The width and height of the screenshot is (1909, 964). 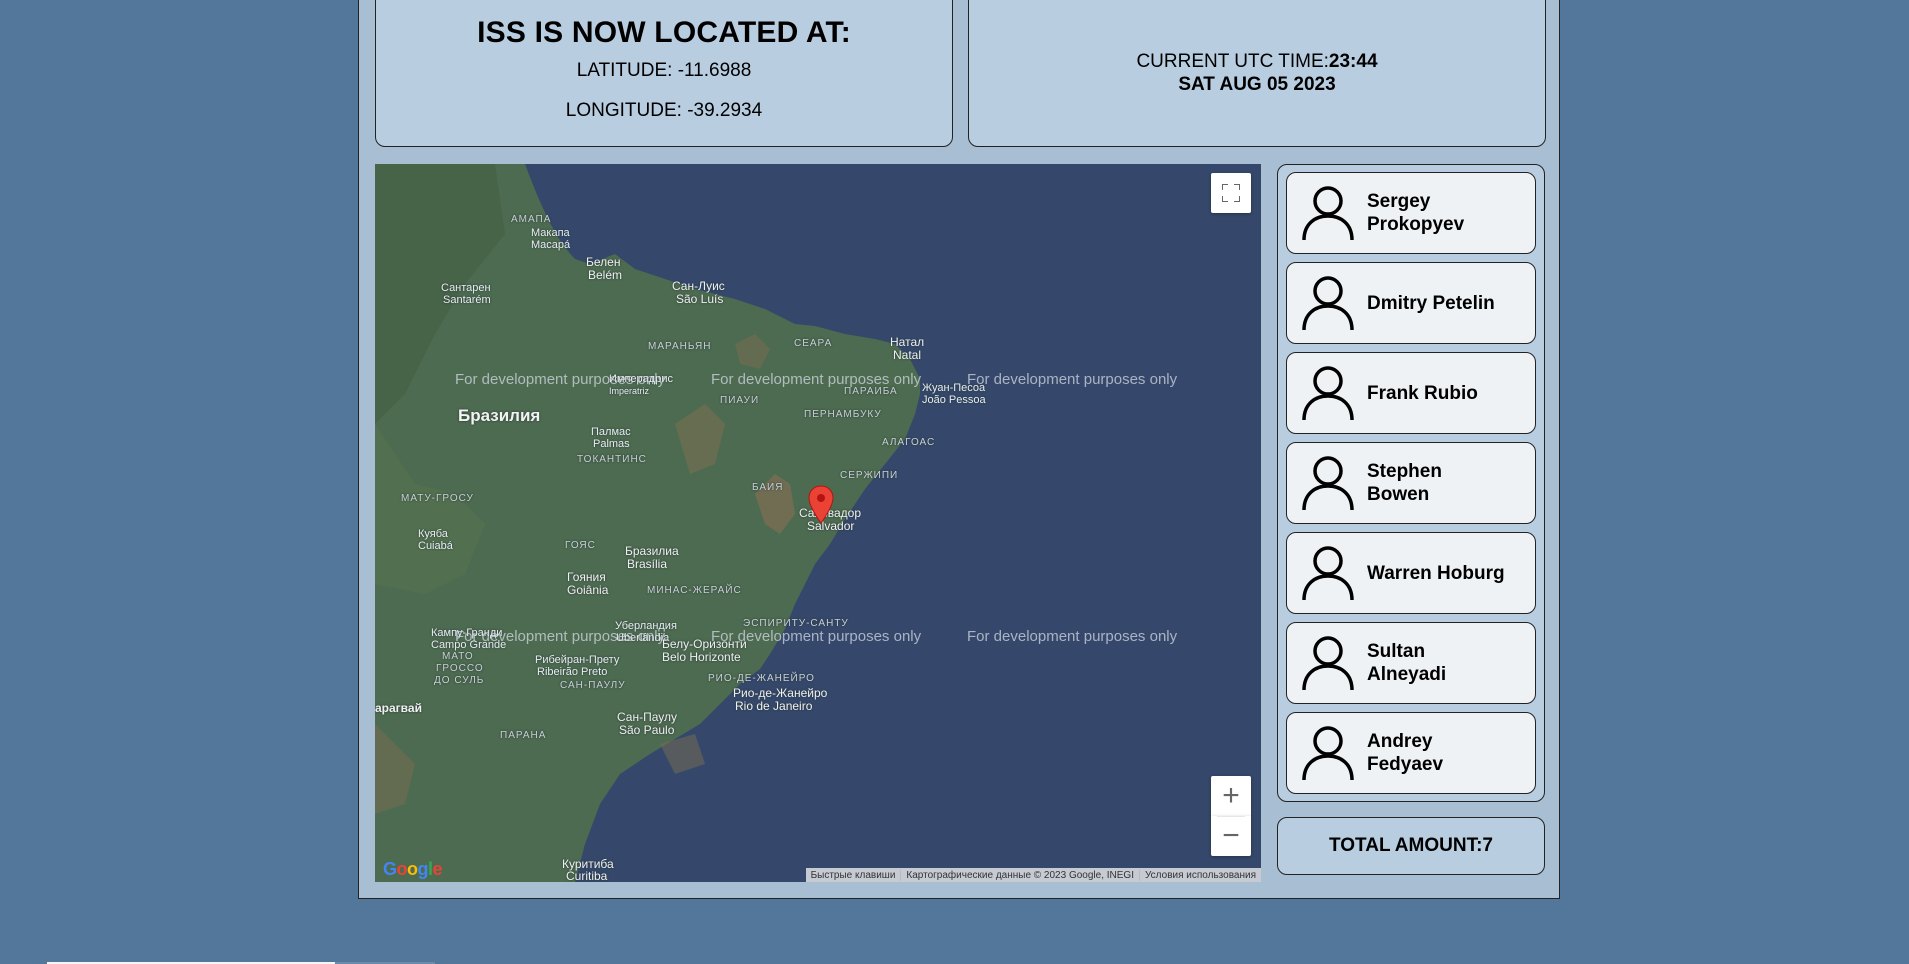 What do you see at coordinates (821, 505) in the screenshot?
I see `iss-marker-icon` at bounding box center [821, 505].